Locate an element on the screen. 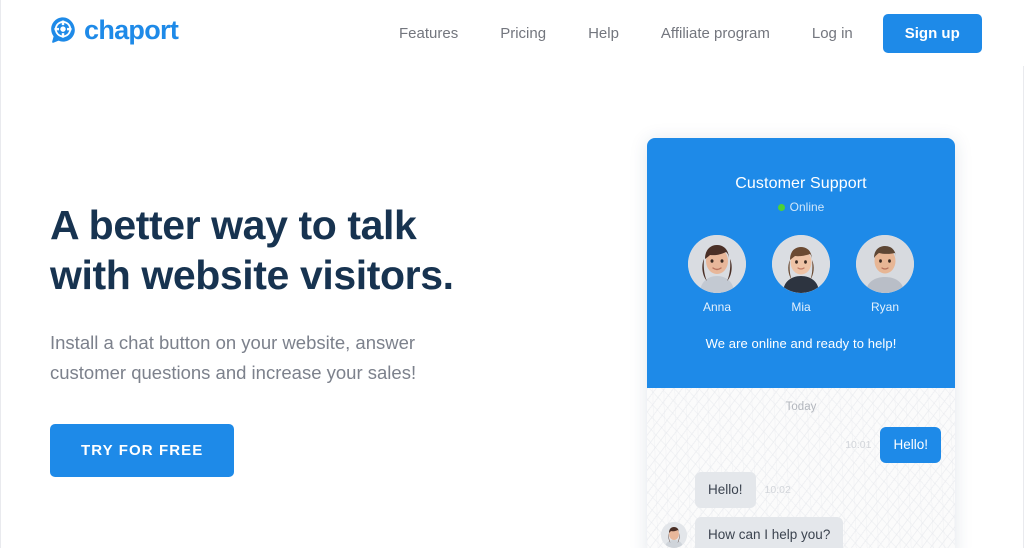 This screenshot has width=1024, height=548. chat-message-incoming: Hello! 10:02 is located at coordinates (801, 490).